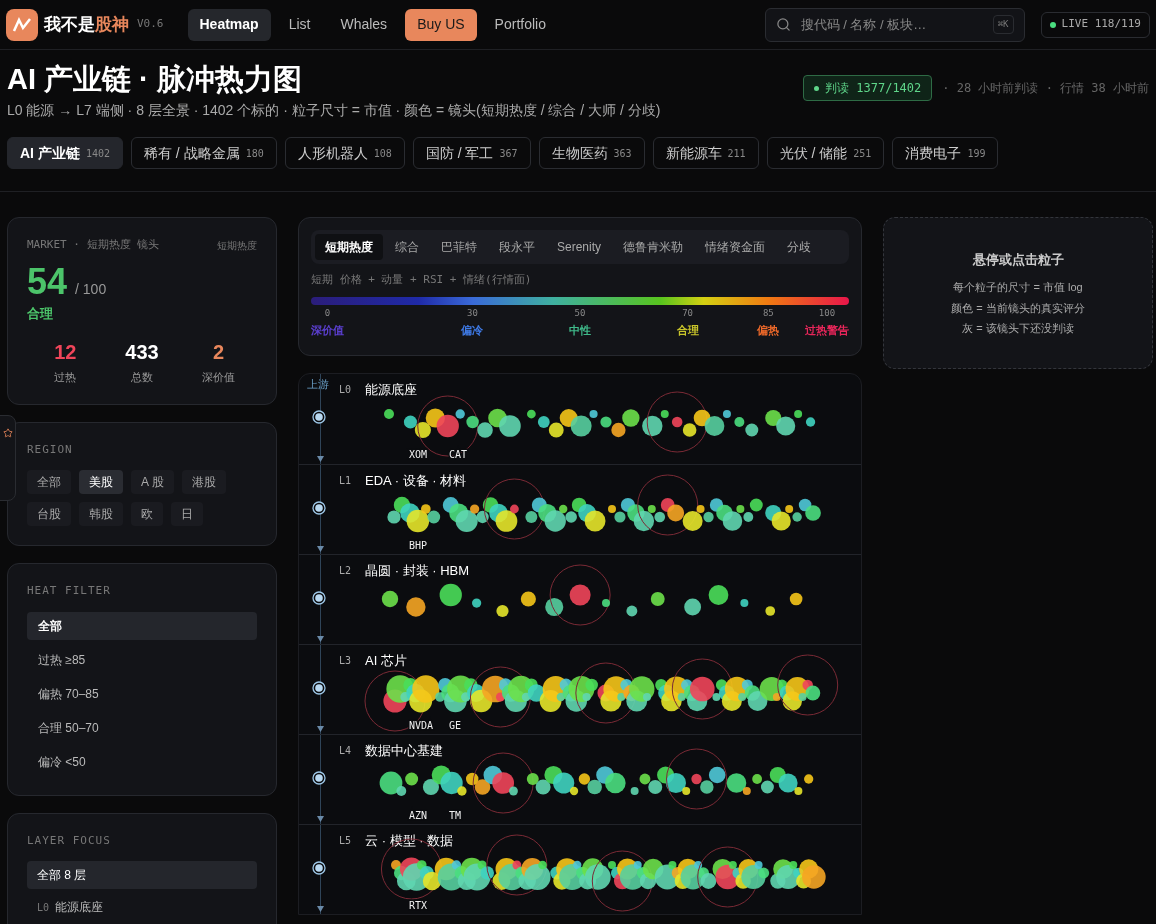  I want to click on region-chip: 韩股, so click(101, 514).